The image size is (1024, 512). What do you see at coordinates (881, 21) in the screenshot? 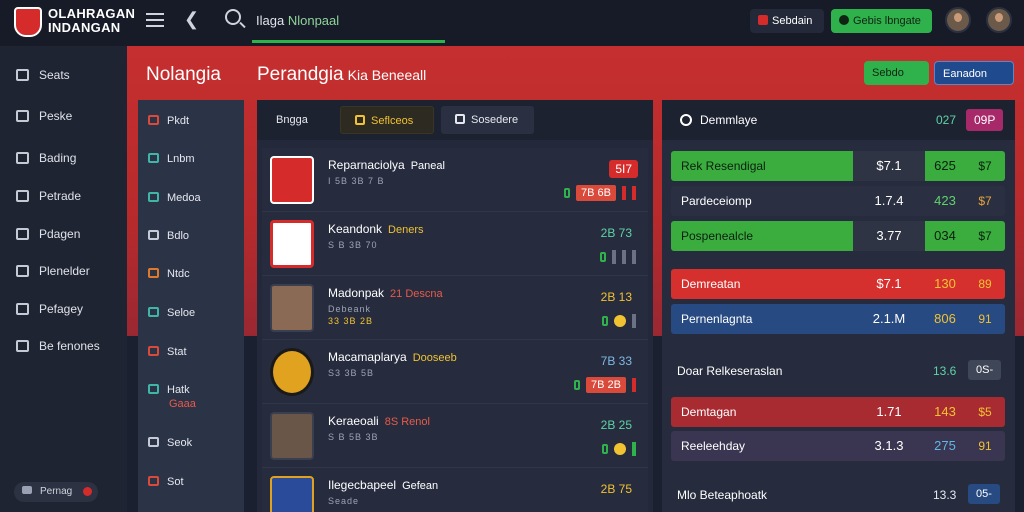
I see `top-primary-button: Gebis lbngate` at bounding box center [881, 21].